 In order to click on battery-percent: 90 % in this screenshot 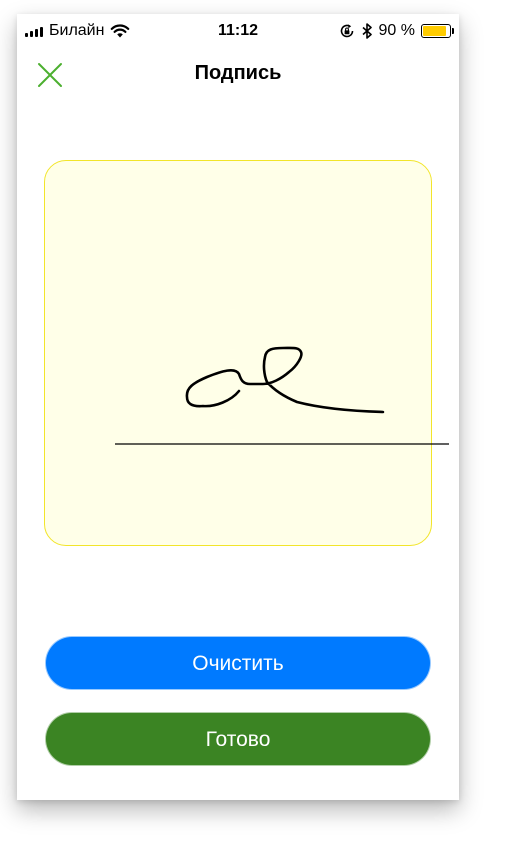, I will do `click(396, 30)`.